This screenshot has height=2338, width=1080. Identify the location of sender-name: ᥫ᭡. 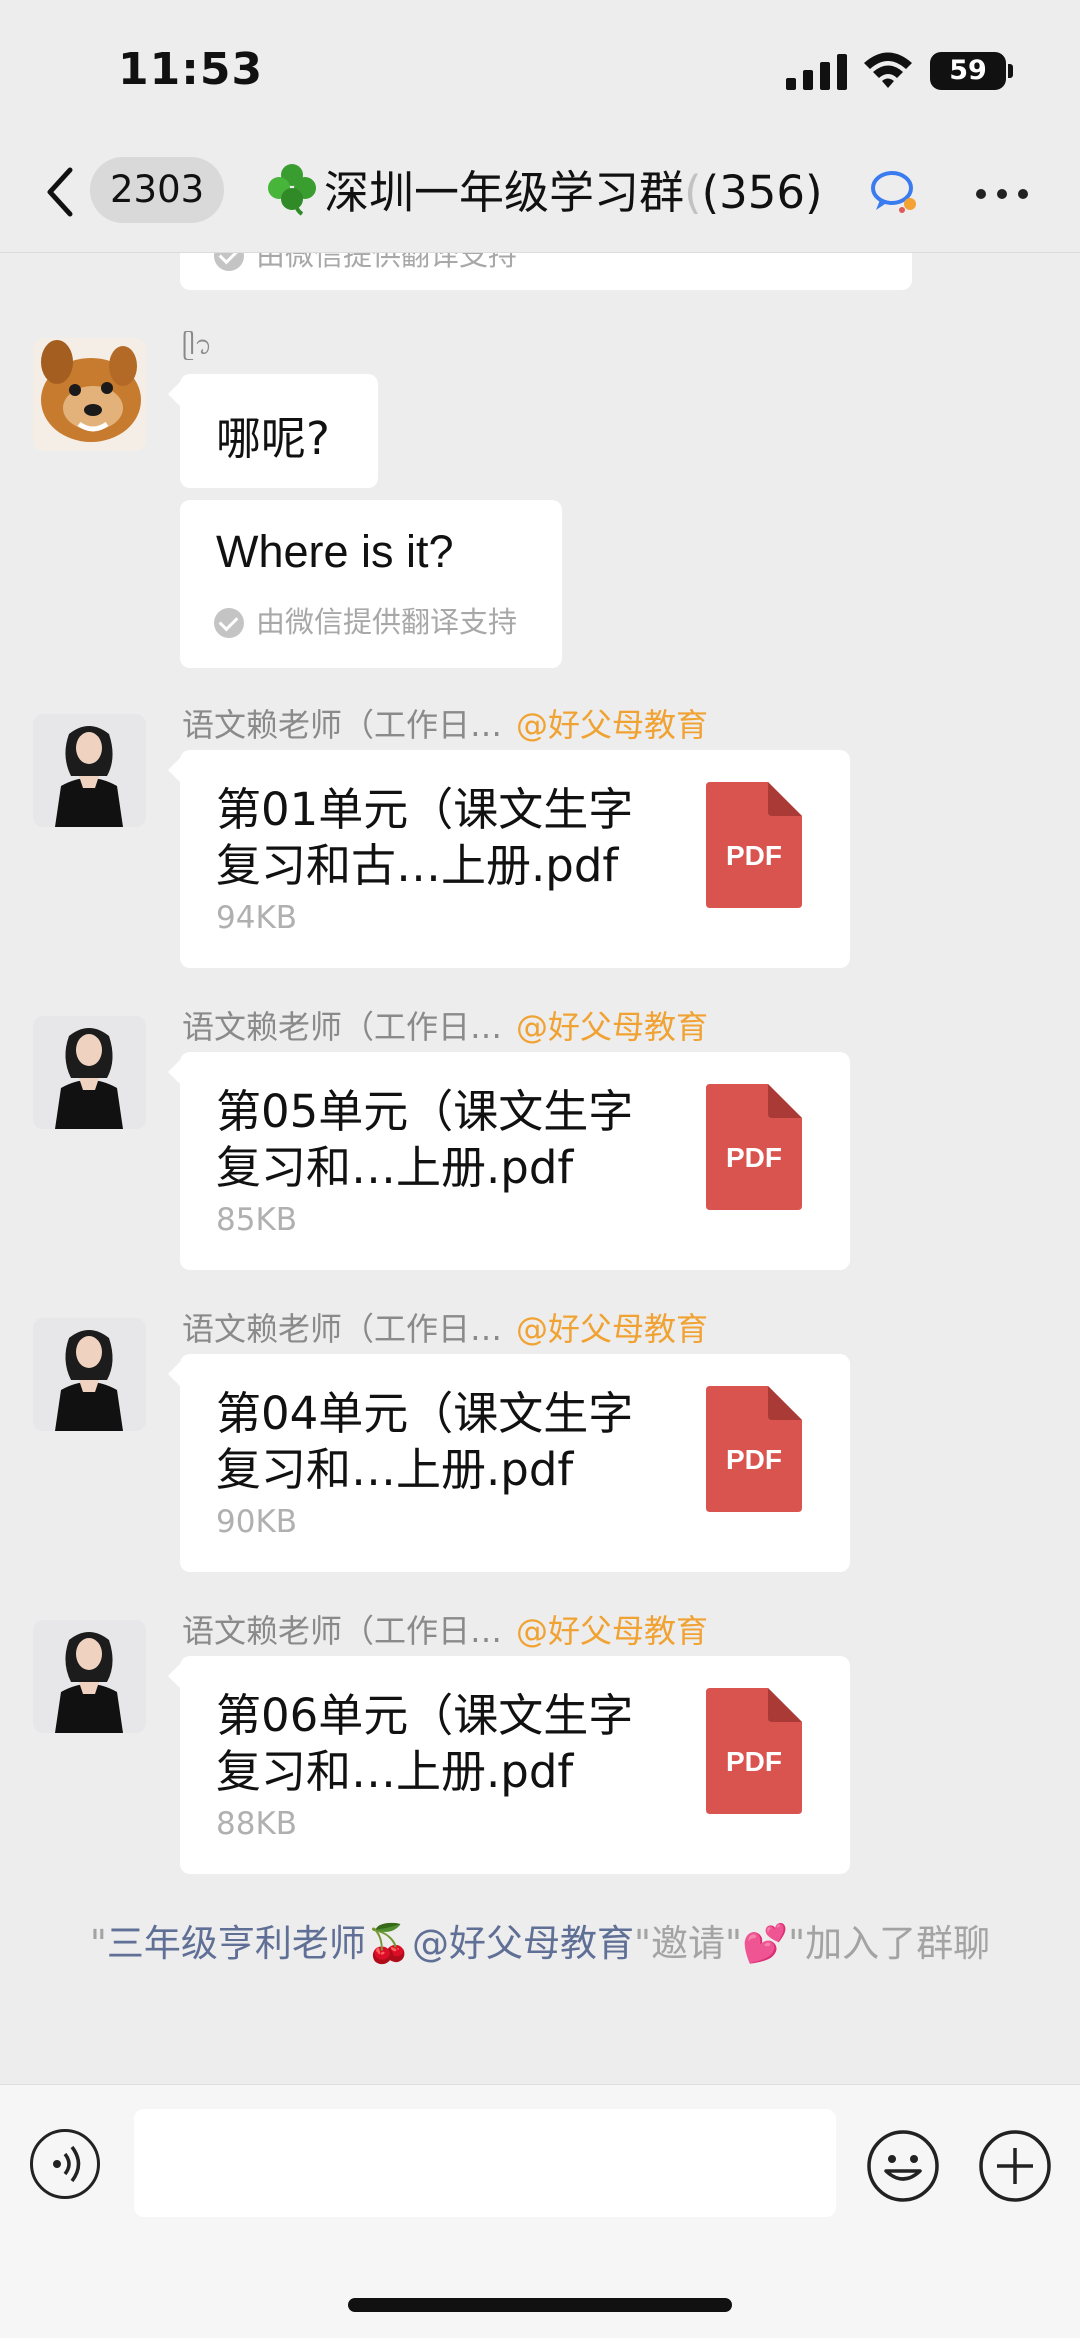
(197, 346).